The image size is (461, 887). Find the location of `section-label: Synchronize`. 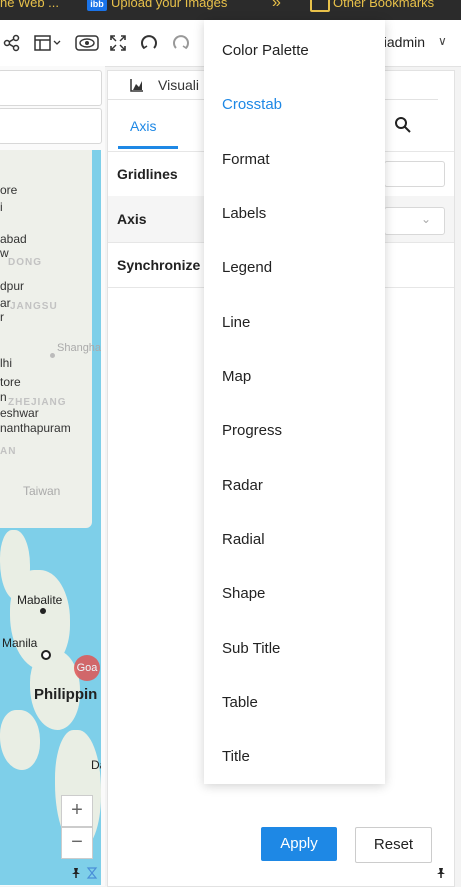

section-label: Synchronize is located at coordinates (159, 265).